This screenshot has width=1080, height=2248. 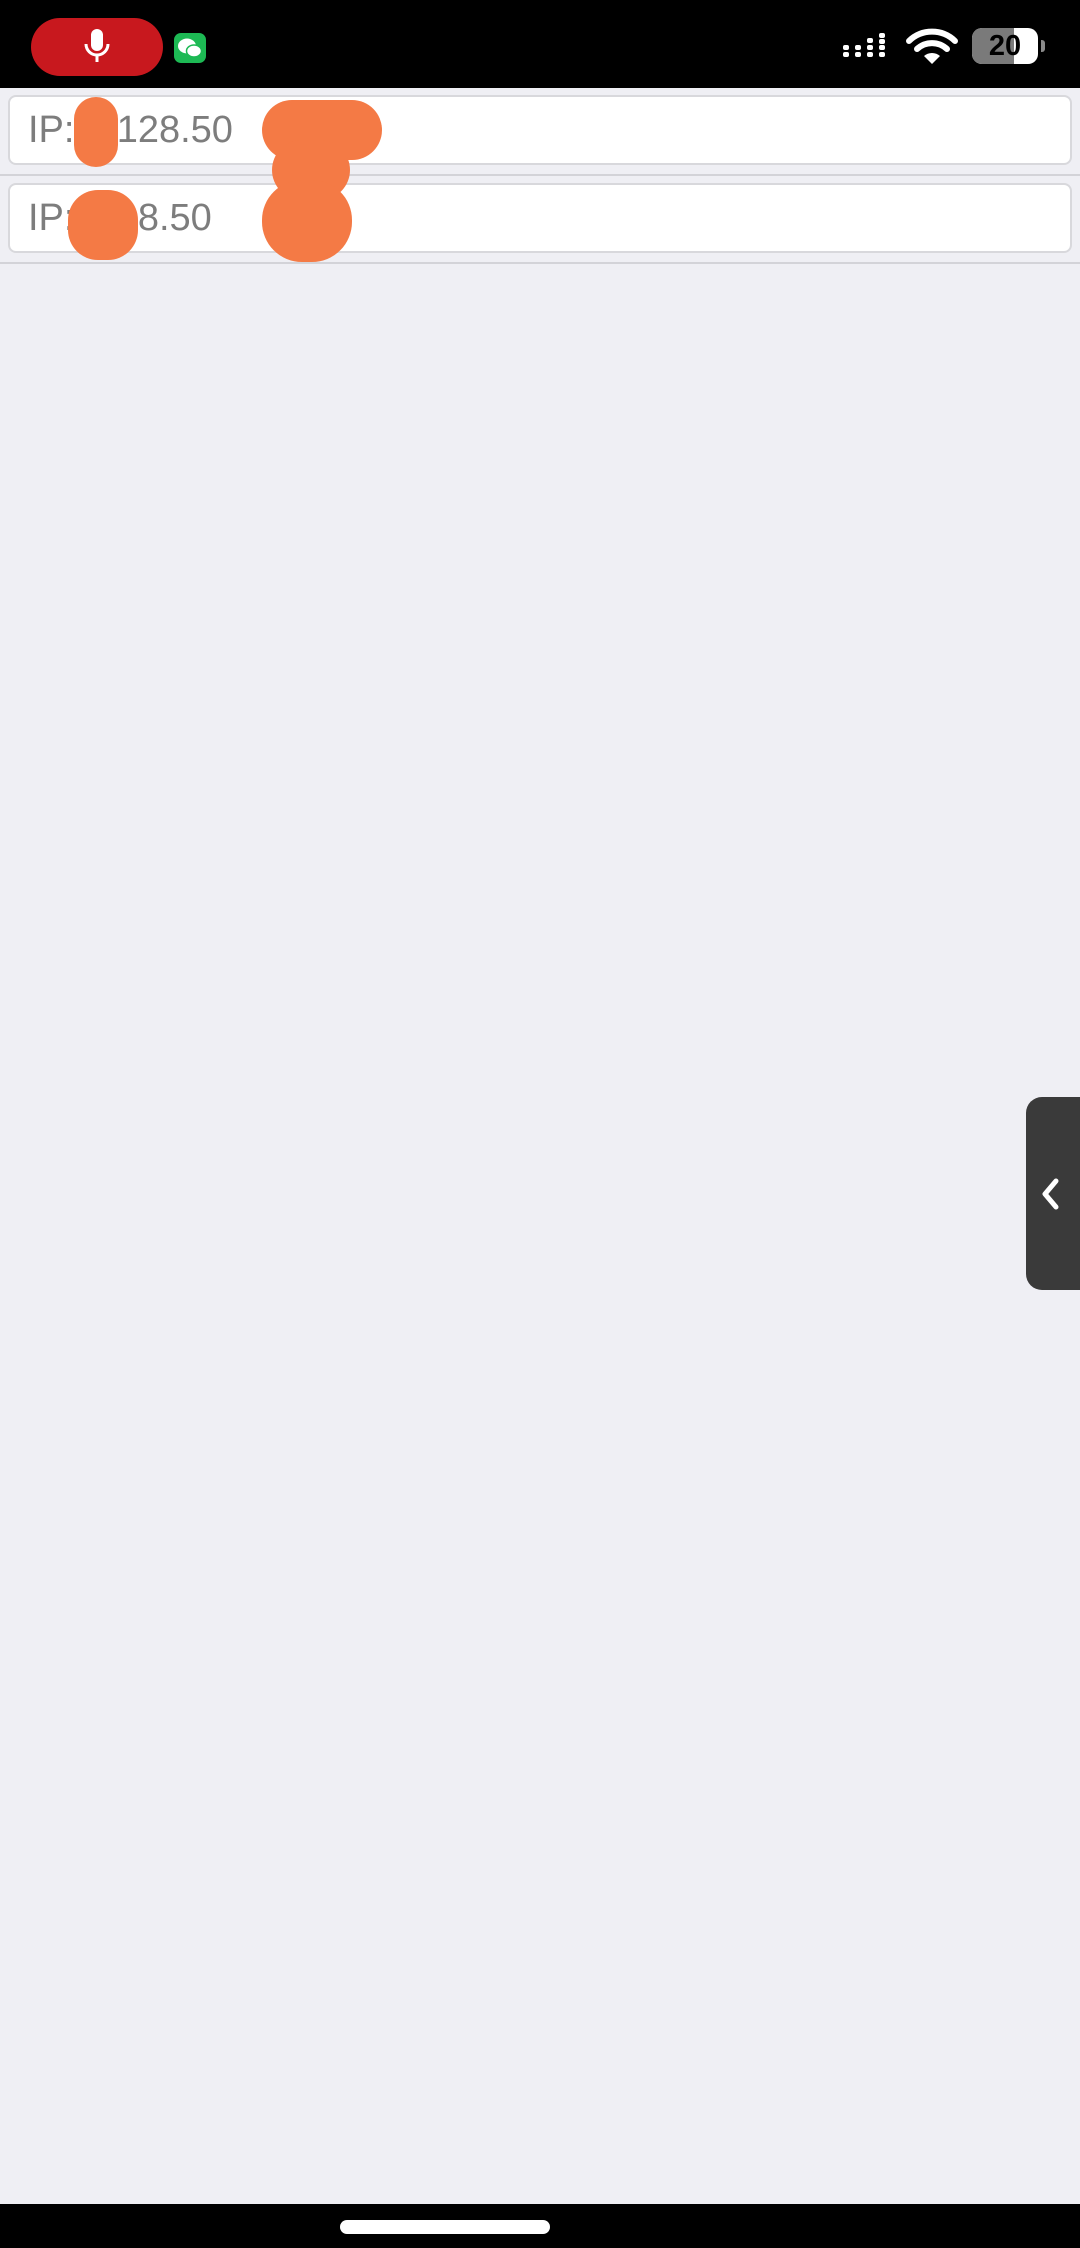 I want to click on ip-list-item: IP: .128.50, so click(x=540, y=220).